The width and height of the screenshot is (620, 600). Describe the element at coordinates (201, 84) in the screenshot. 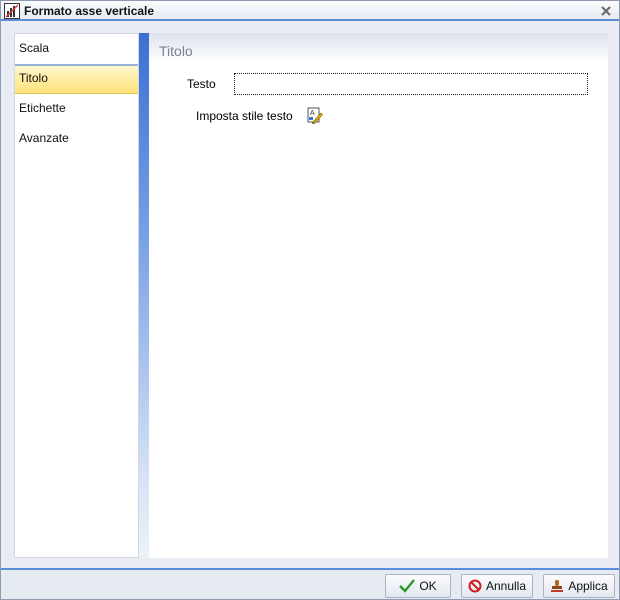

I see `text-label: Testo` at that location.